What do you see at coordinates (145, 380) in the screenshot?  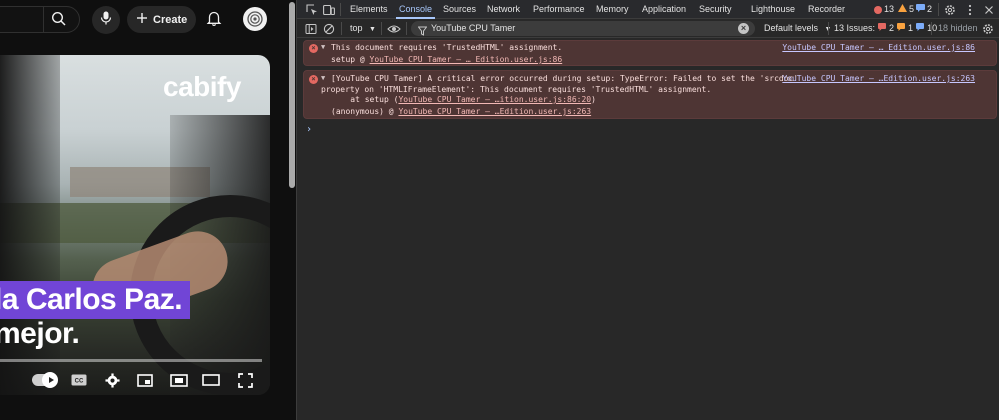 I see `miniplayer-icon` at bounding box center [145, 380].